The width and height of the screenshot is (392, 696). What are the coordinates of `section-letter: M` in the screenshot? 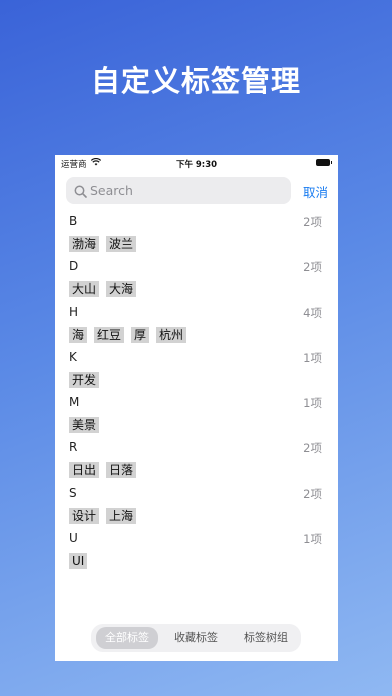 It's located at (74, 402).